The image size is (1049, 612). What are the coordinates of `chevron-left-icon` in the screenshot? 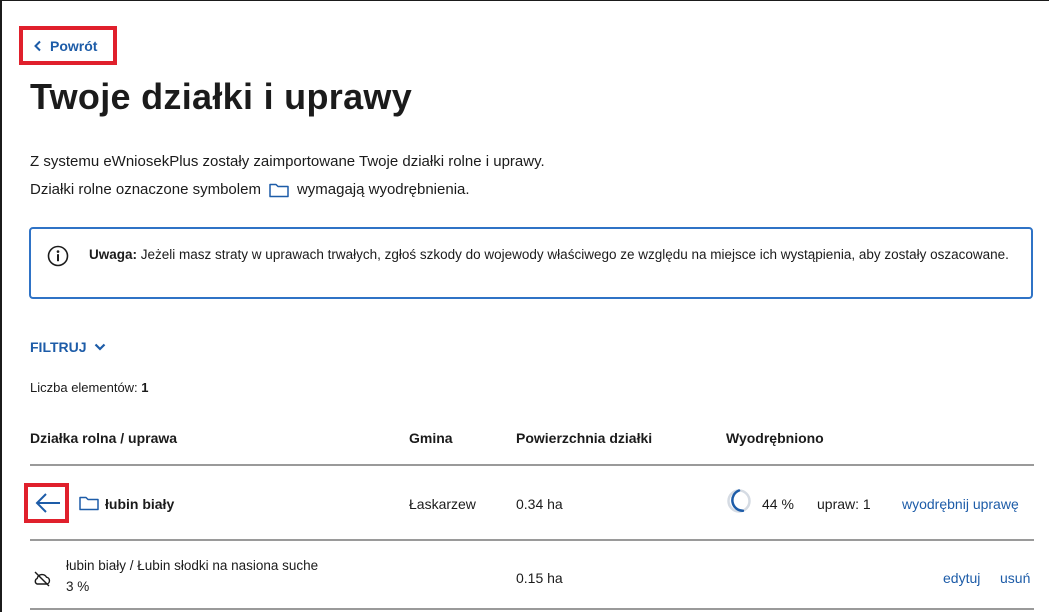 It's located at (37, 46).